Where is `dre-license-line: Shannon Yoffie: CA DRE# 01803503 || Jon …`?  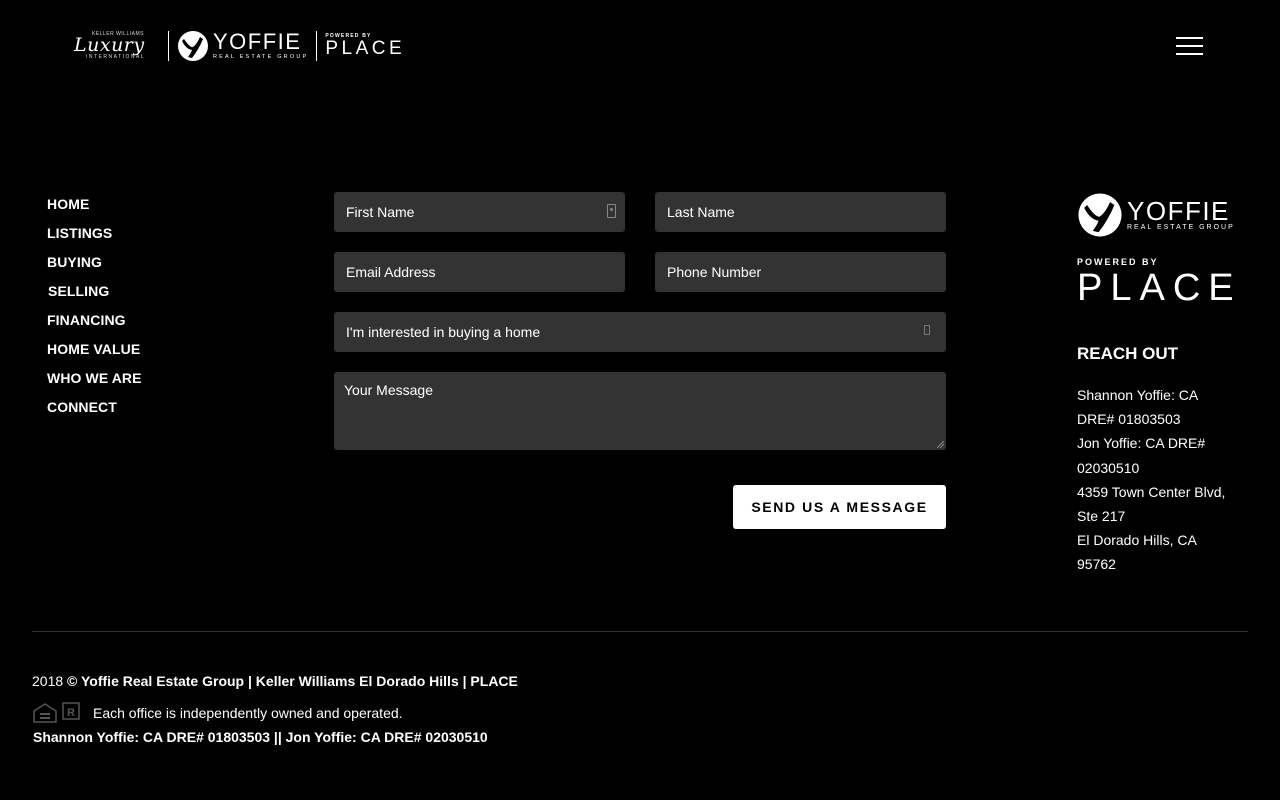
dre-license-line: Shannon Yoffie: CA DRE# 01803503 || Jon … is located at coordinates (260, 737).